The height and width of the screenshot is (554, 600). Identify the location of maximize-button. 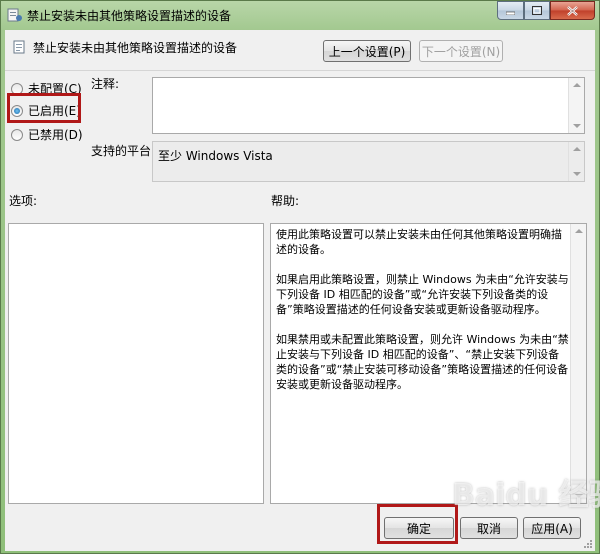
(537, 10).